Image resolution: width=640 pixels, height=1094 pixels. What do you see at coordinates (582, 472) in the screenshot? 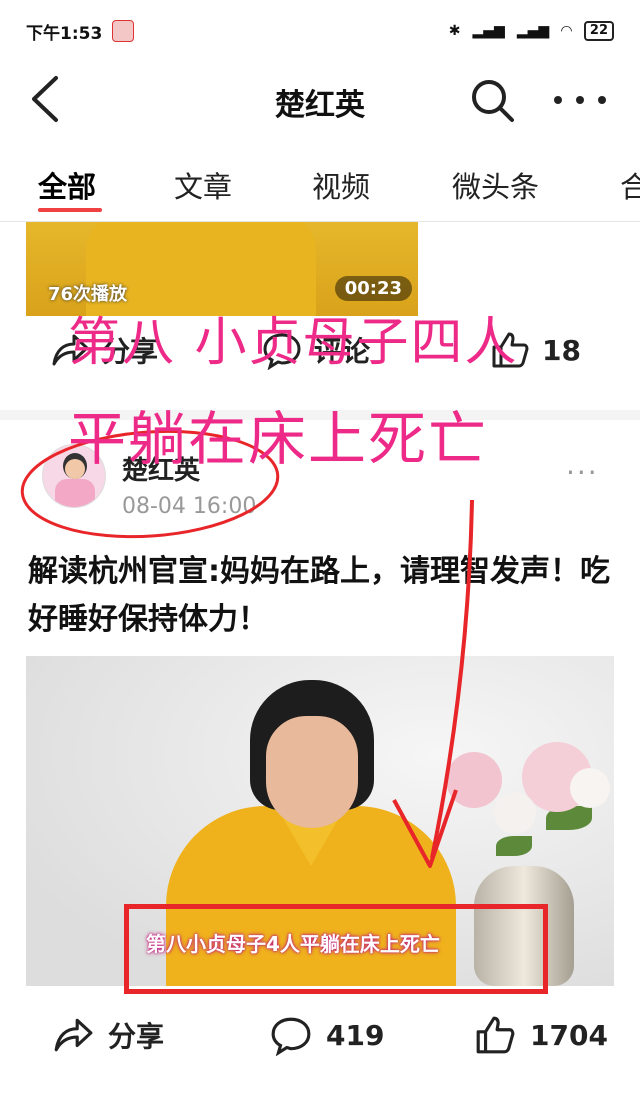
I see `post-more-icon: ···` at bounding box center [582, 472].